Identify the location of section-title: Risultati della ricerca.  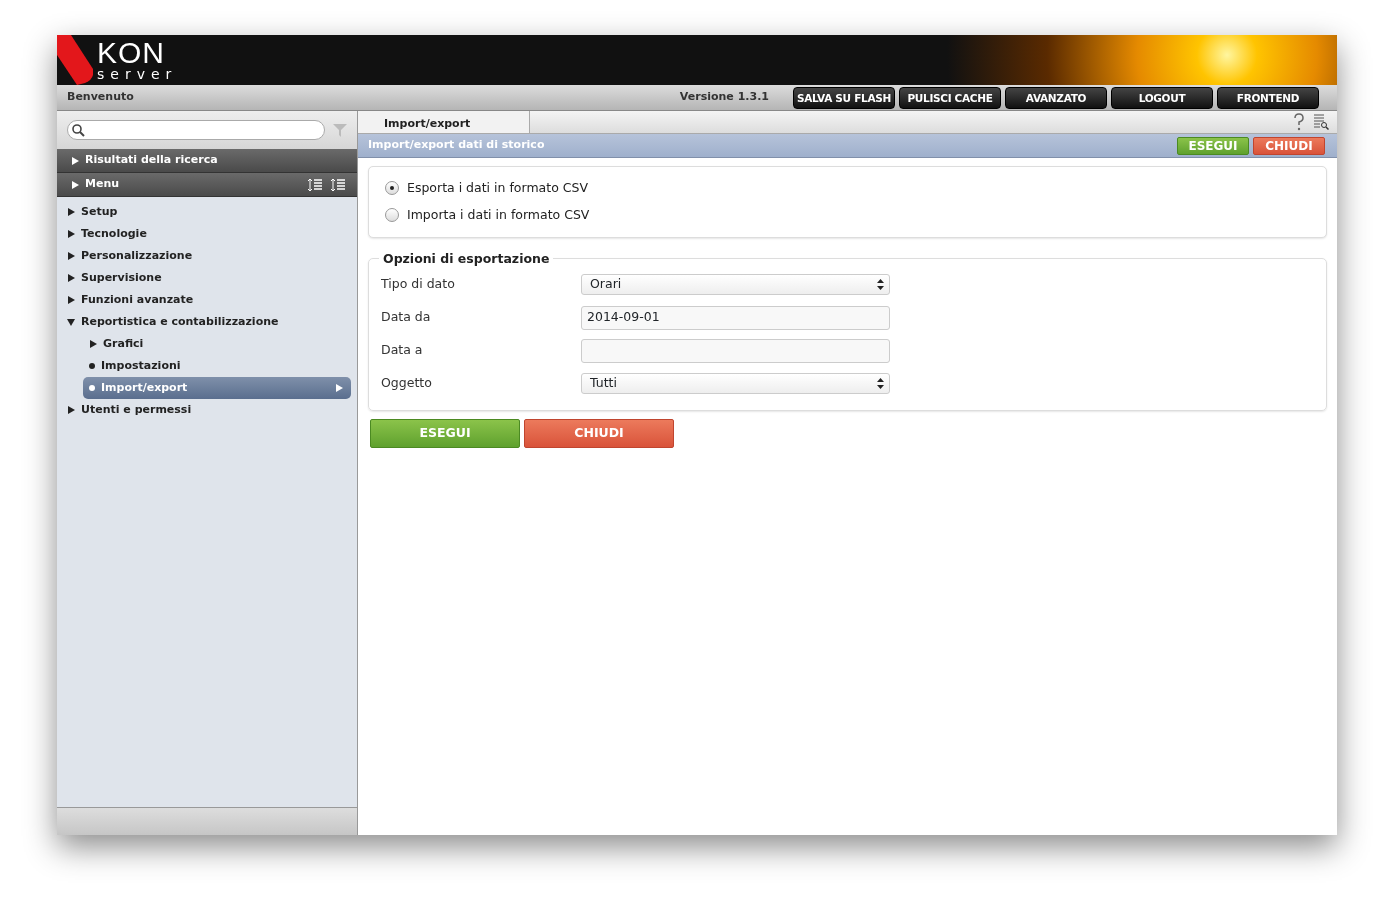
(151, 160).